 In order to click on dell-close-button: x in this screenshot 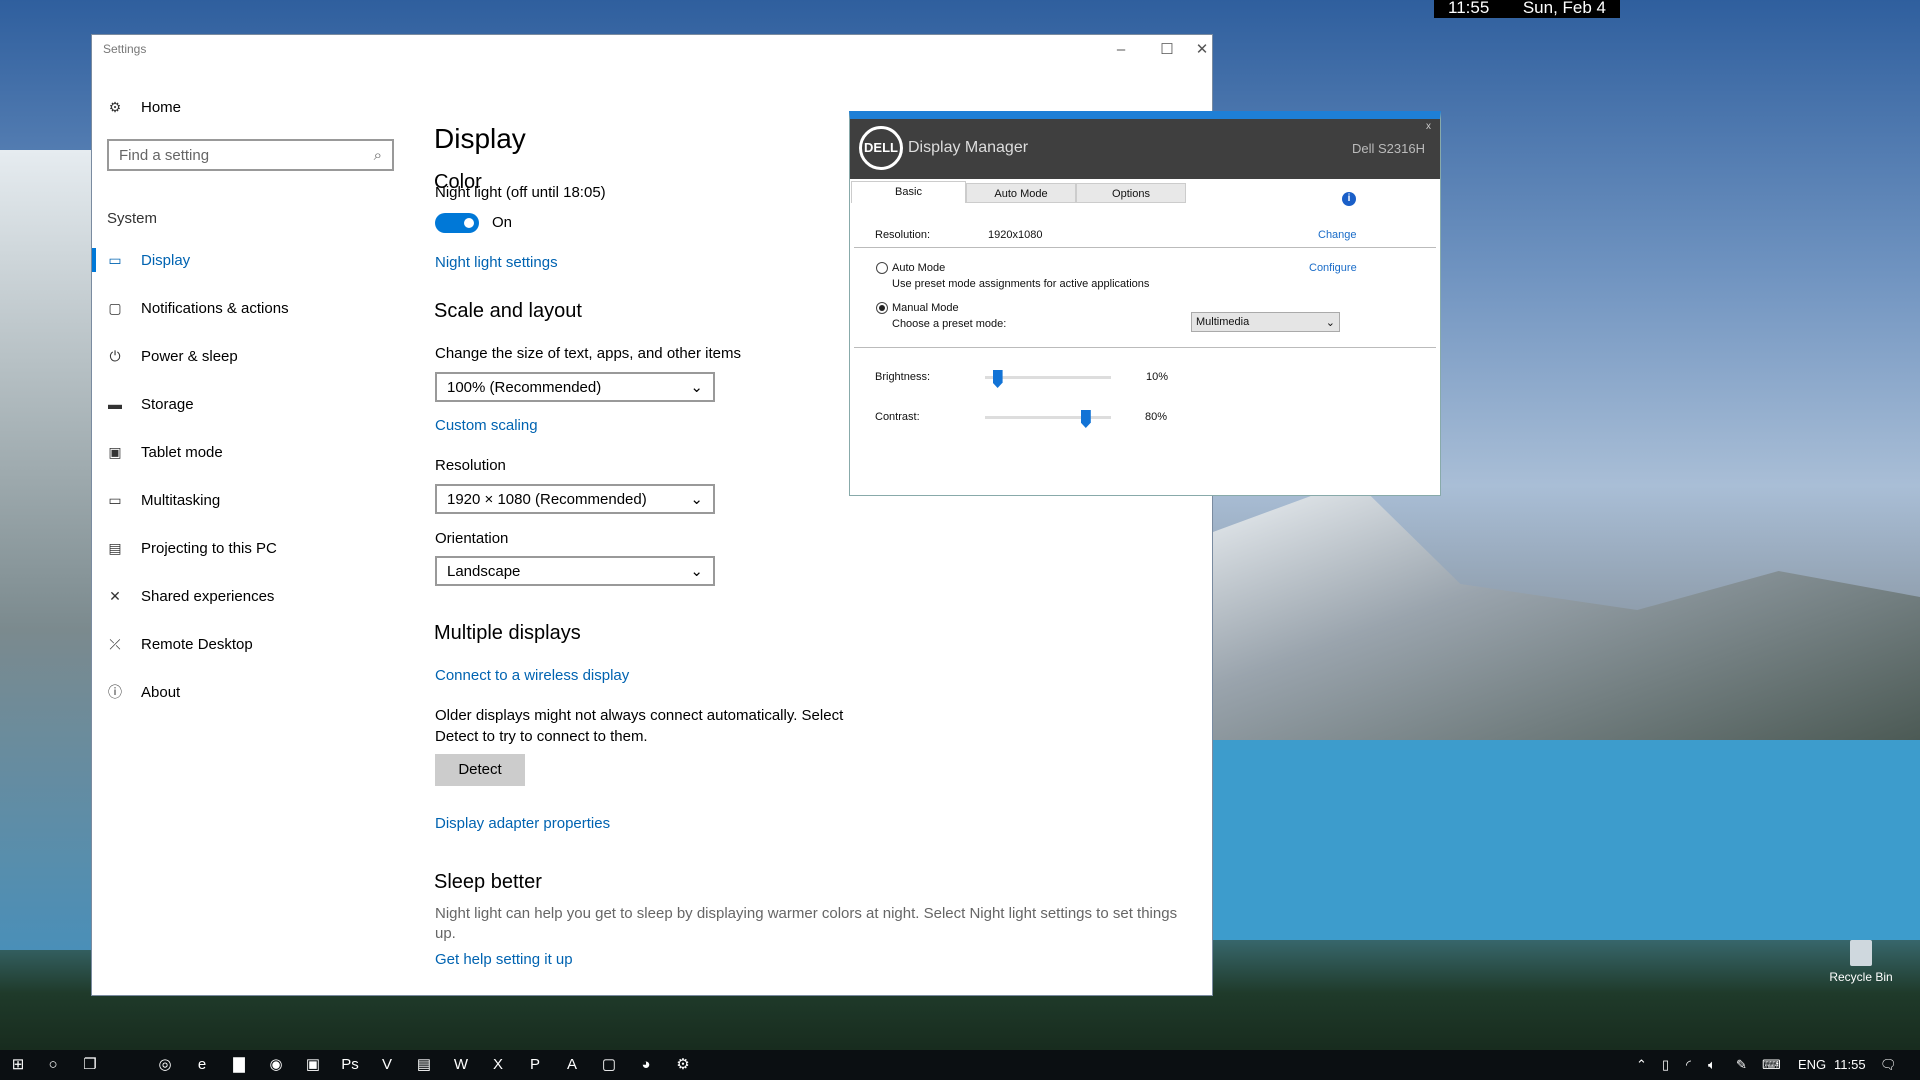, I will do `click(1428, 126)`.